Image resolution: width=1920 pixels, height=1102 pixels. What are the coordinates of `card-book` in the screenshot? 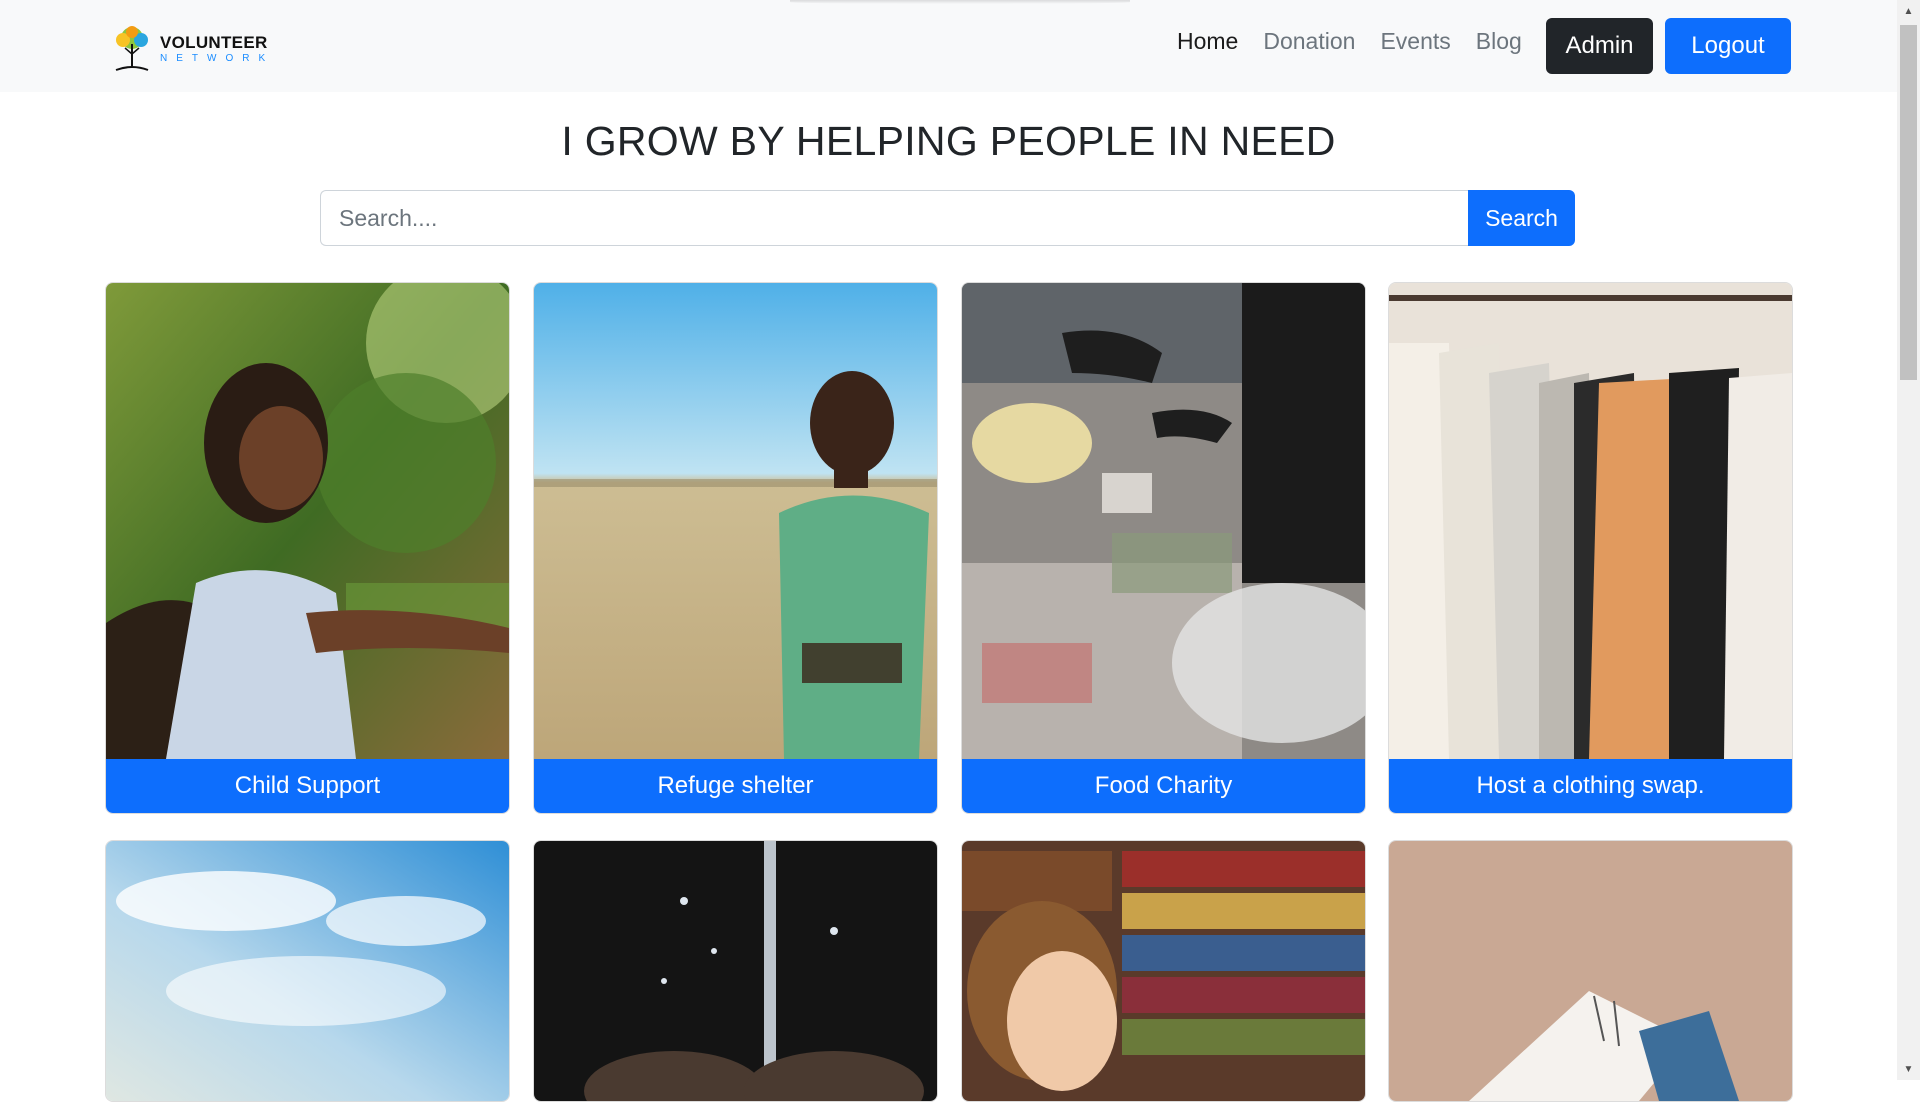 It's located at (1590, 971).